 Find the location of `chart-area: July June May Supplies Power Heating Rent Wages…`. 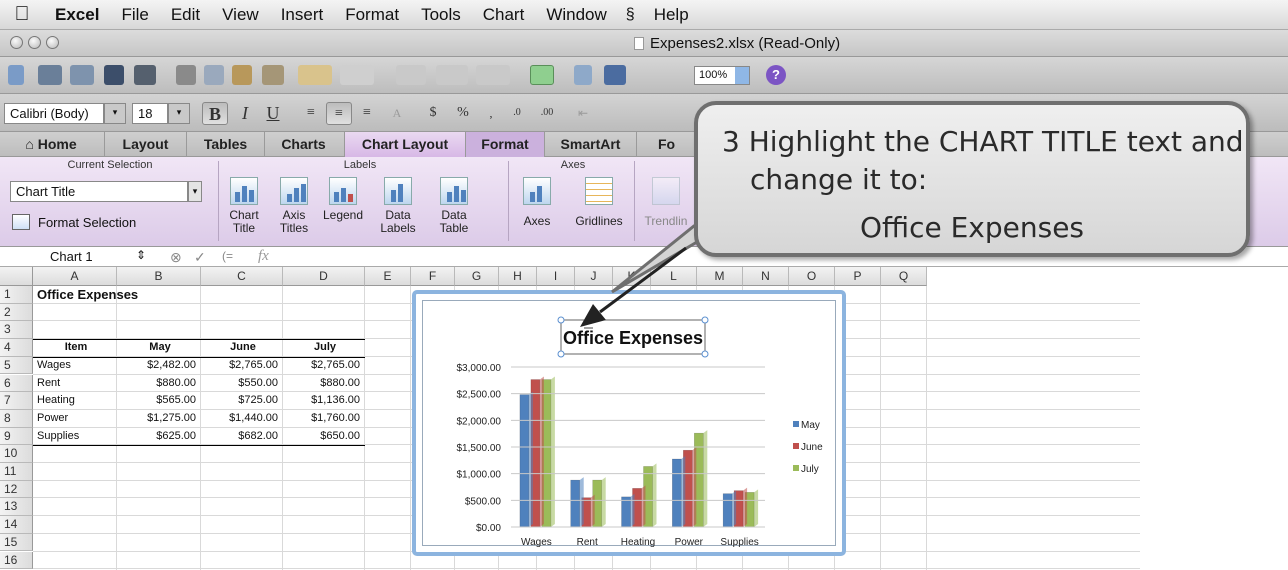

chart-area: July June May Supplies Power Heating Rent Wages… is located at coordinates (629, 424).